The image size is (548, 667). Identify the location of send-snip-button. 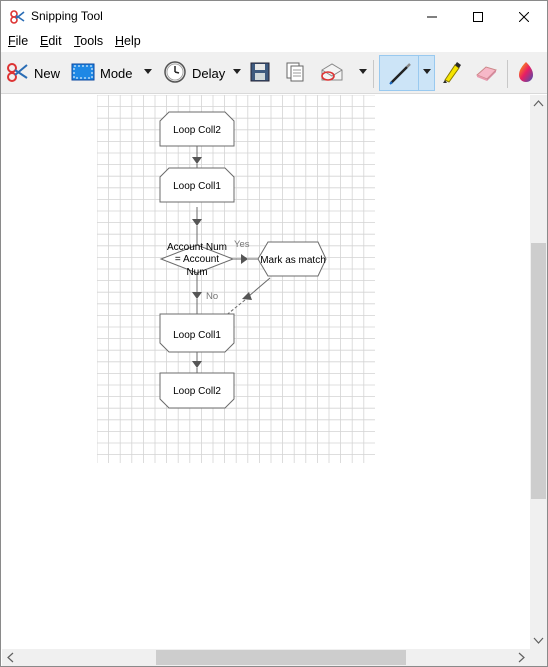
(332, 73).